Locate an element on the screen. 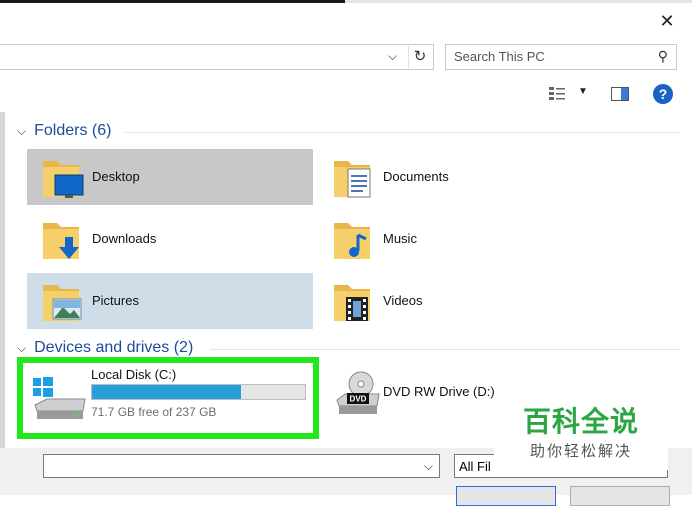 The image size is (692, 506). drive-tile-local-disk-c: Local Disk (C:) 71.7 GB free of 237 GB is located at coordinates (168, 398).